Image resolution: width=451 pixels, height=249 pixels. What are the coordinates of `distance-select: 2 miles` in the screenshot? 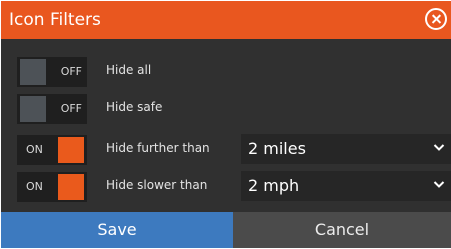 It's located at (346, 149).